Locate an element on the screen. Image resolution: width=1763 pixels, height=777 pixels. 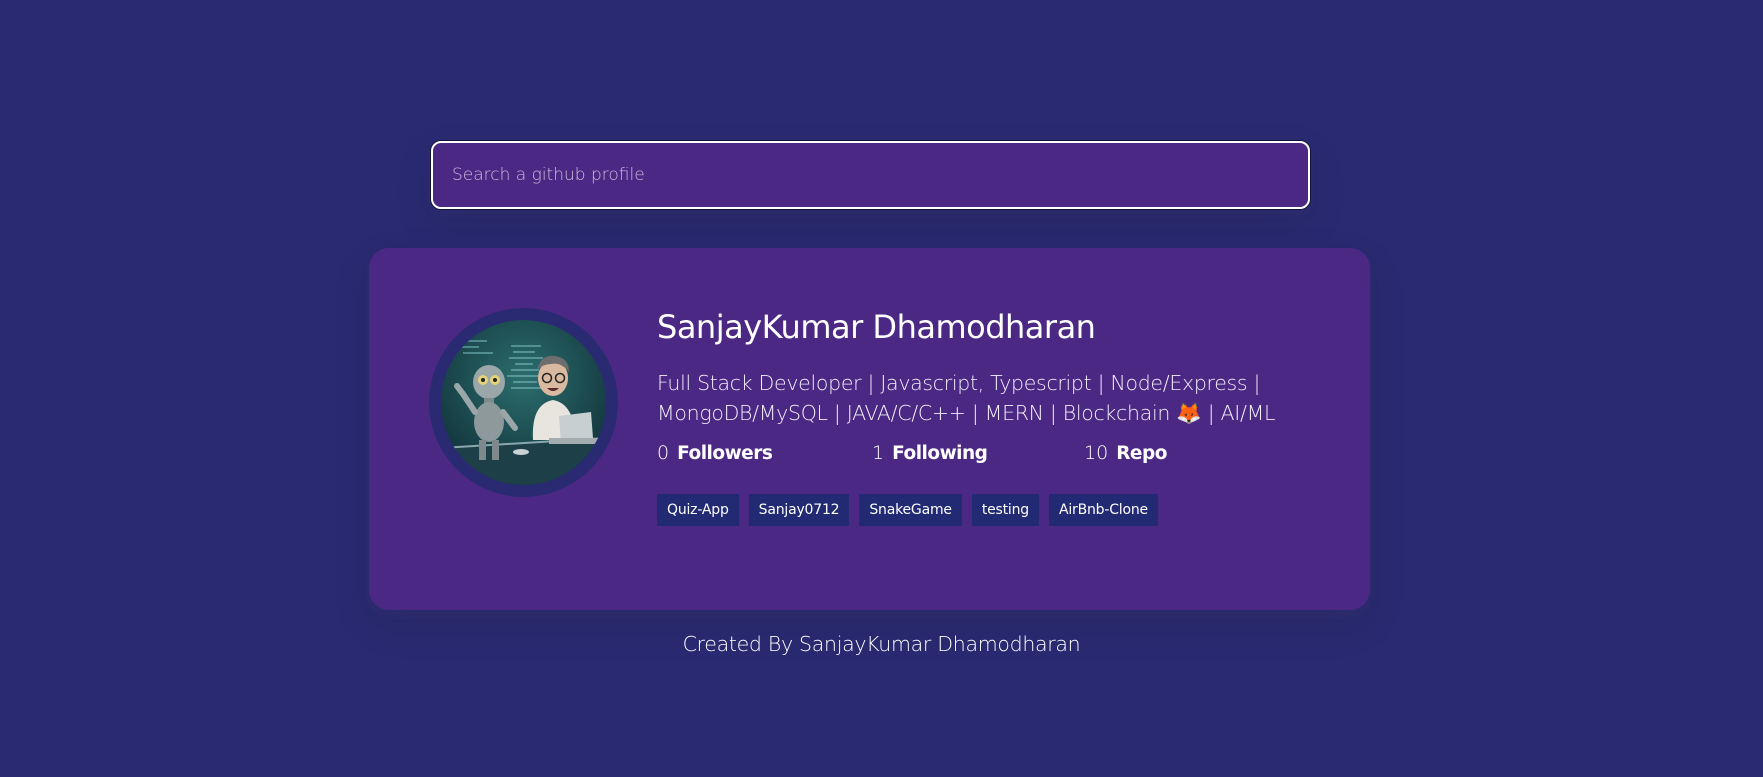
stats-list: 0 Followers 1 Following 10 Repo is located at coordinates (977, 457).